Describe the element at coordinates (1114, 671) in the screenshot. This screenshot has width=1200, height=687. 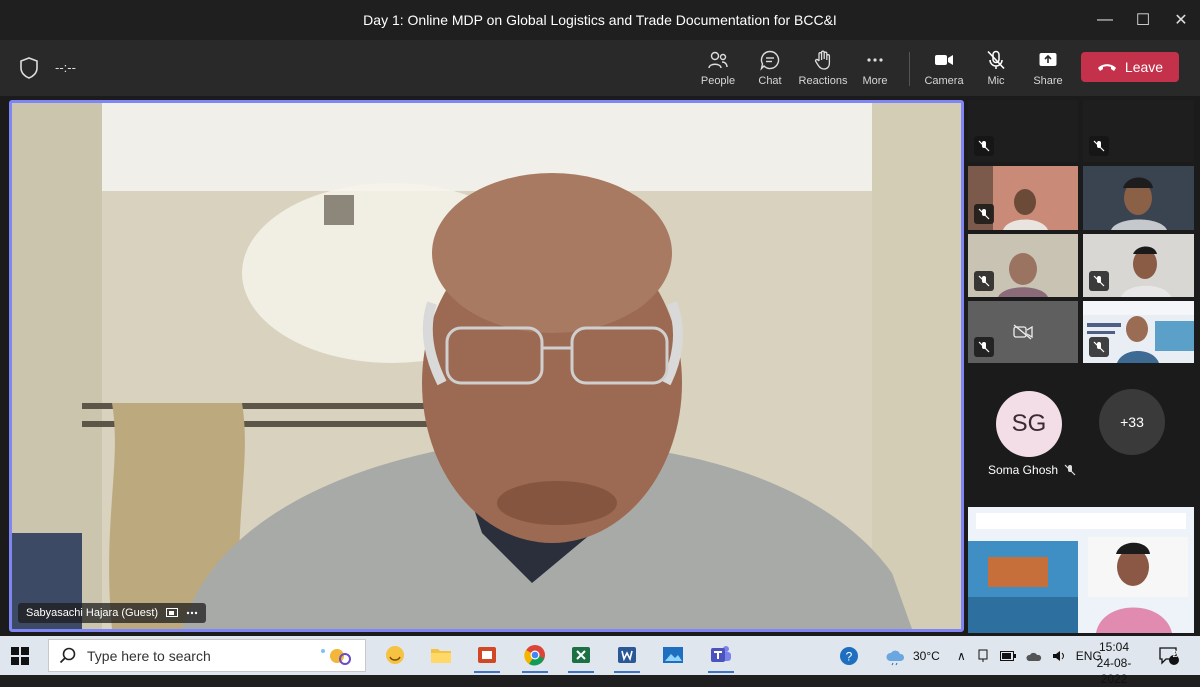
I see `clock-date: 24-08-2022` at that location.